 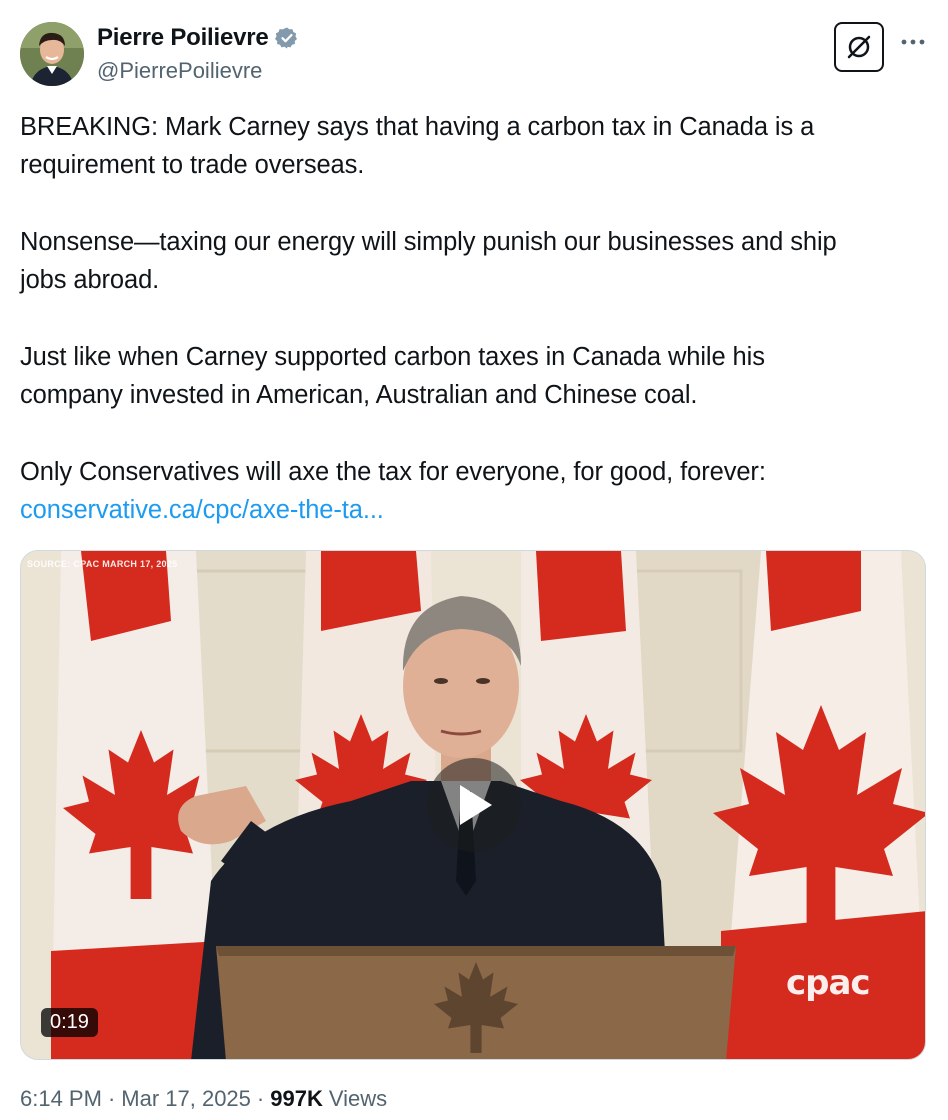 I want to click on verified-badge-icon, so click(x=286, y=38).